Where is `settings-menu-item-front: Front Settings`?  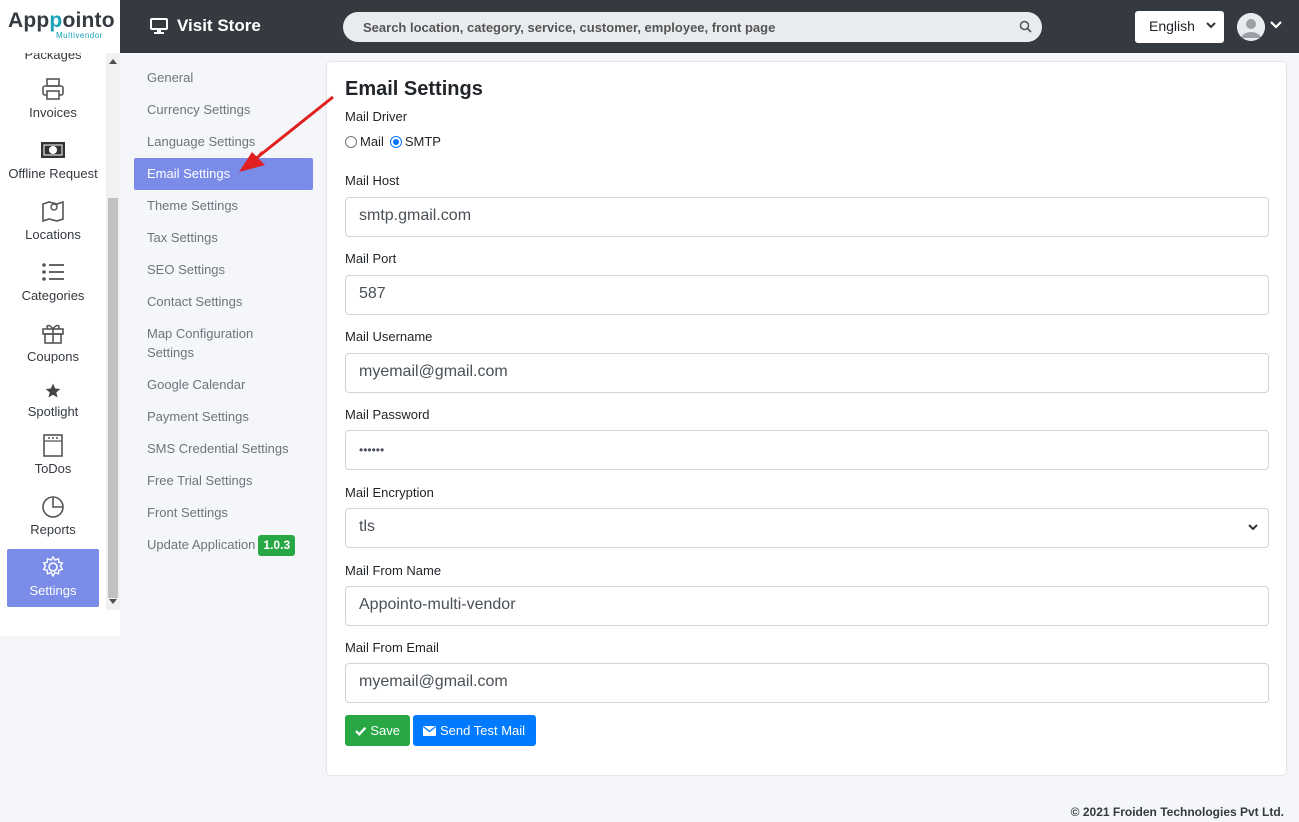 settings-menu-item-front: Front Settings is located at coordinates (223, 512).